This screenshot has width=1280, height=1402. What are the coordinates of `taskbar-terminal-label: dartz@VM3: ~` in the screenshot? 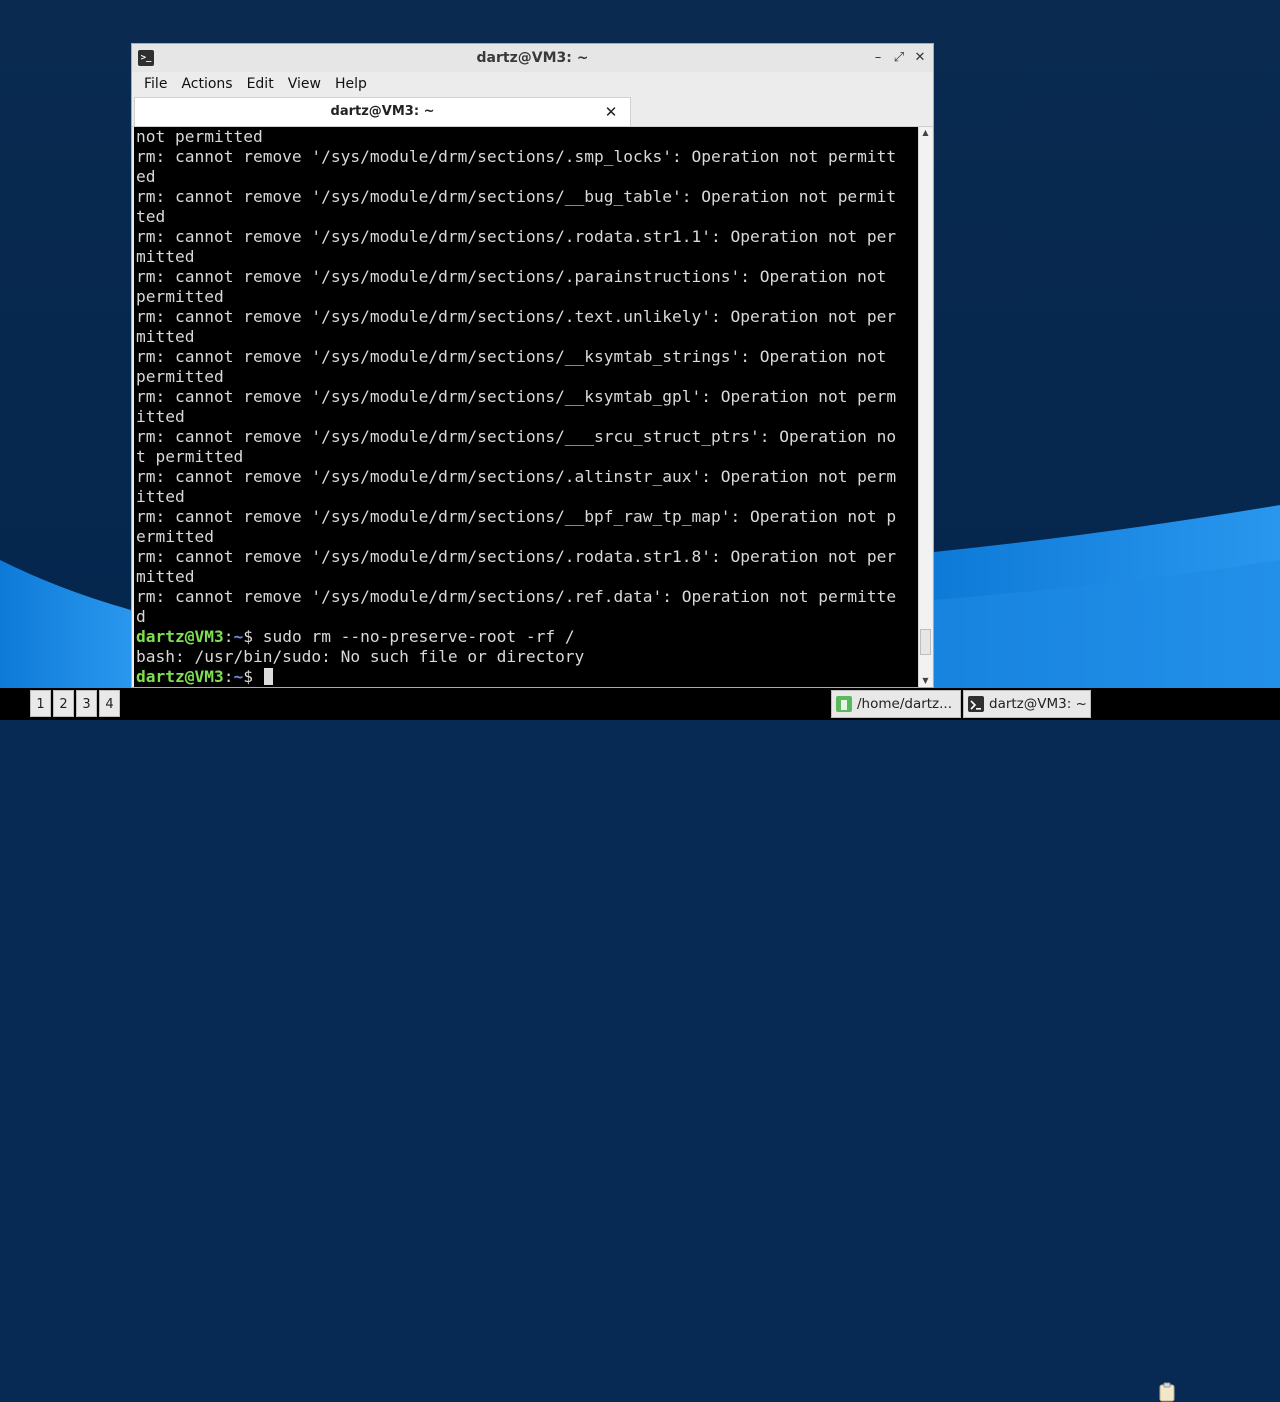 It's located at (1038, 704).